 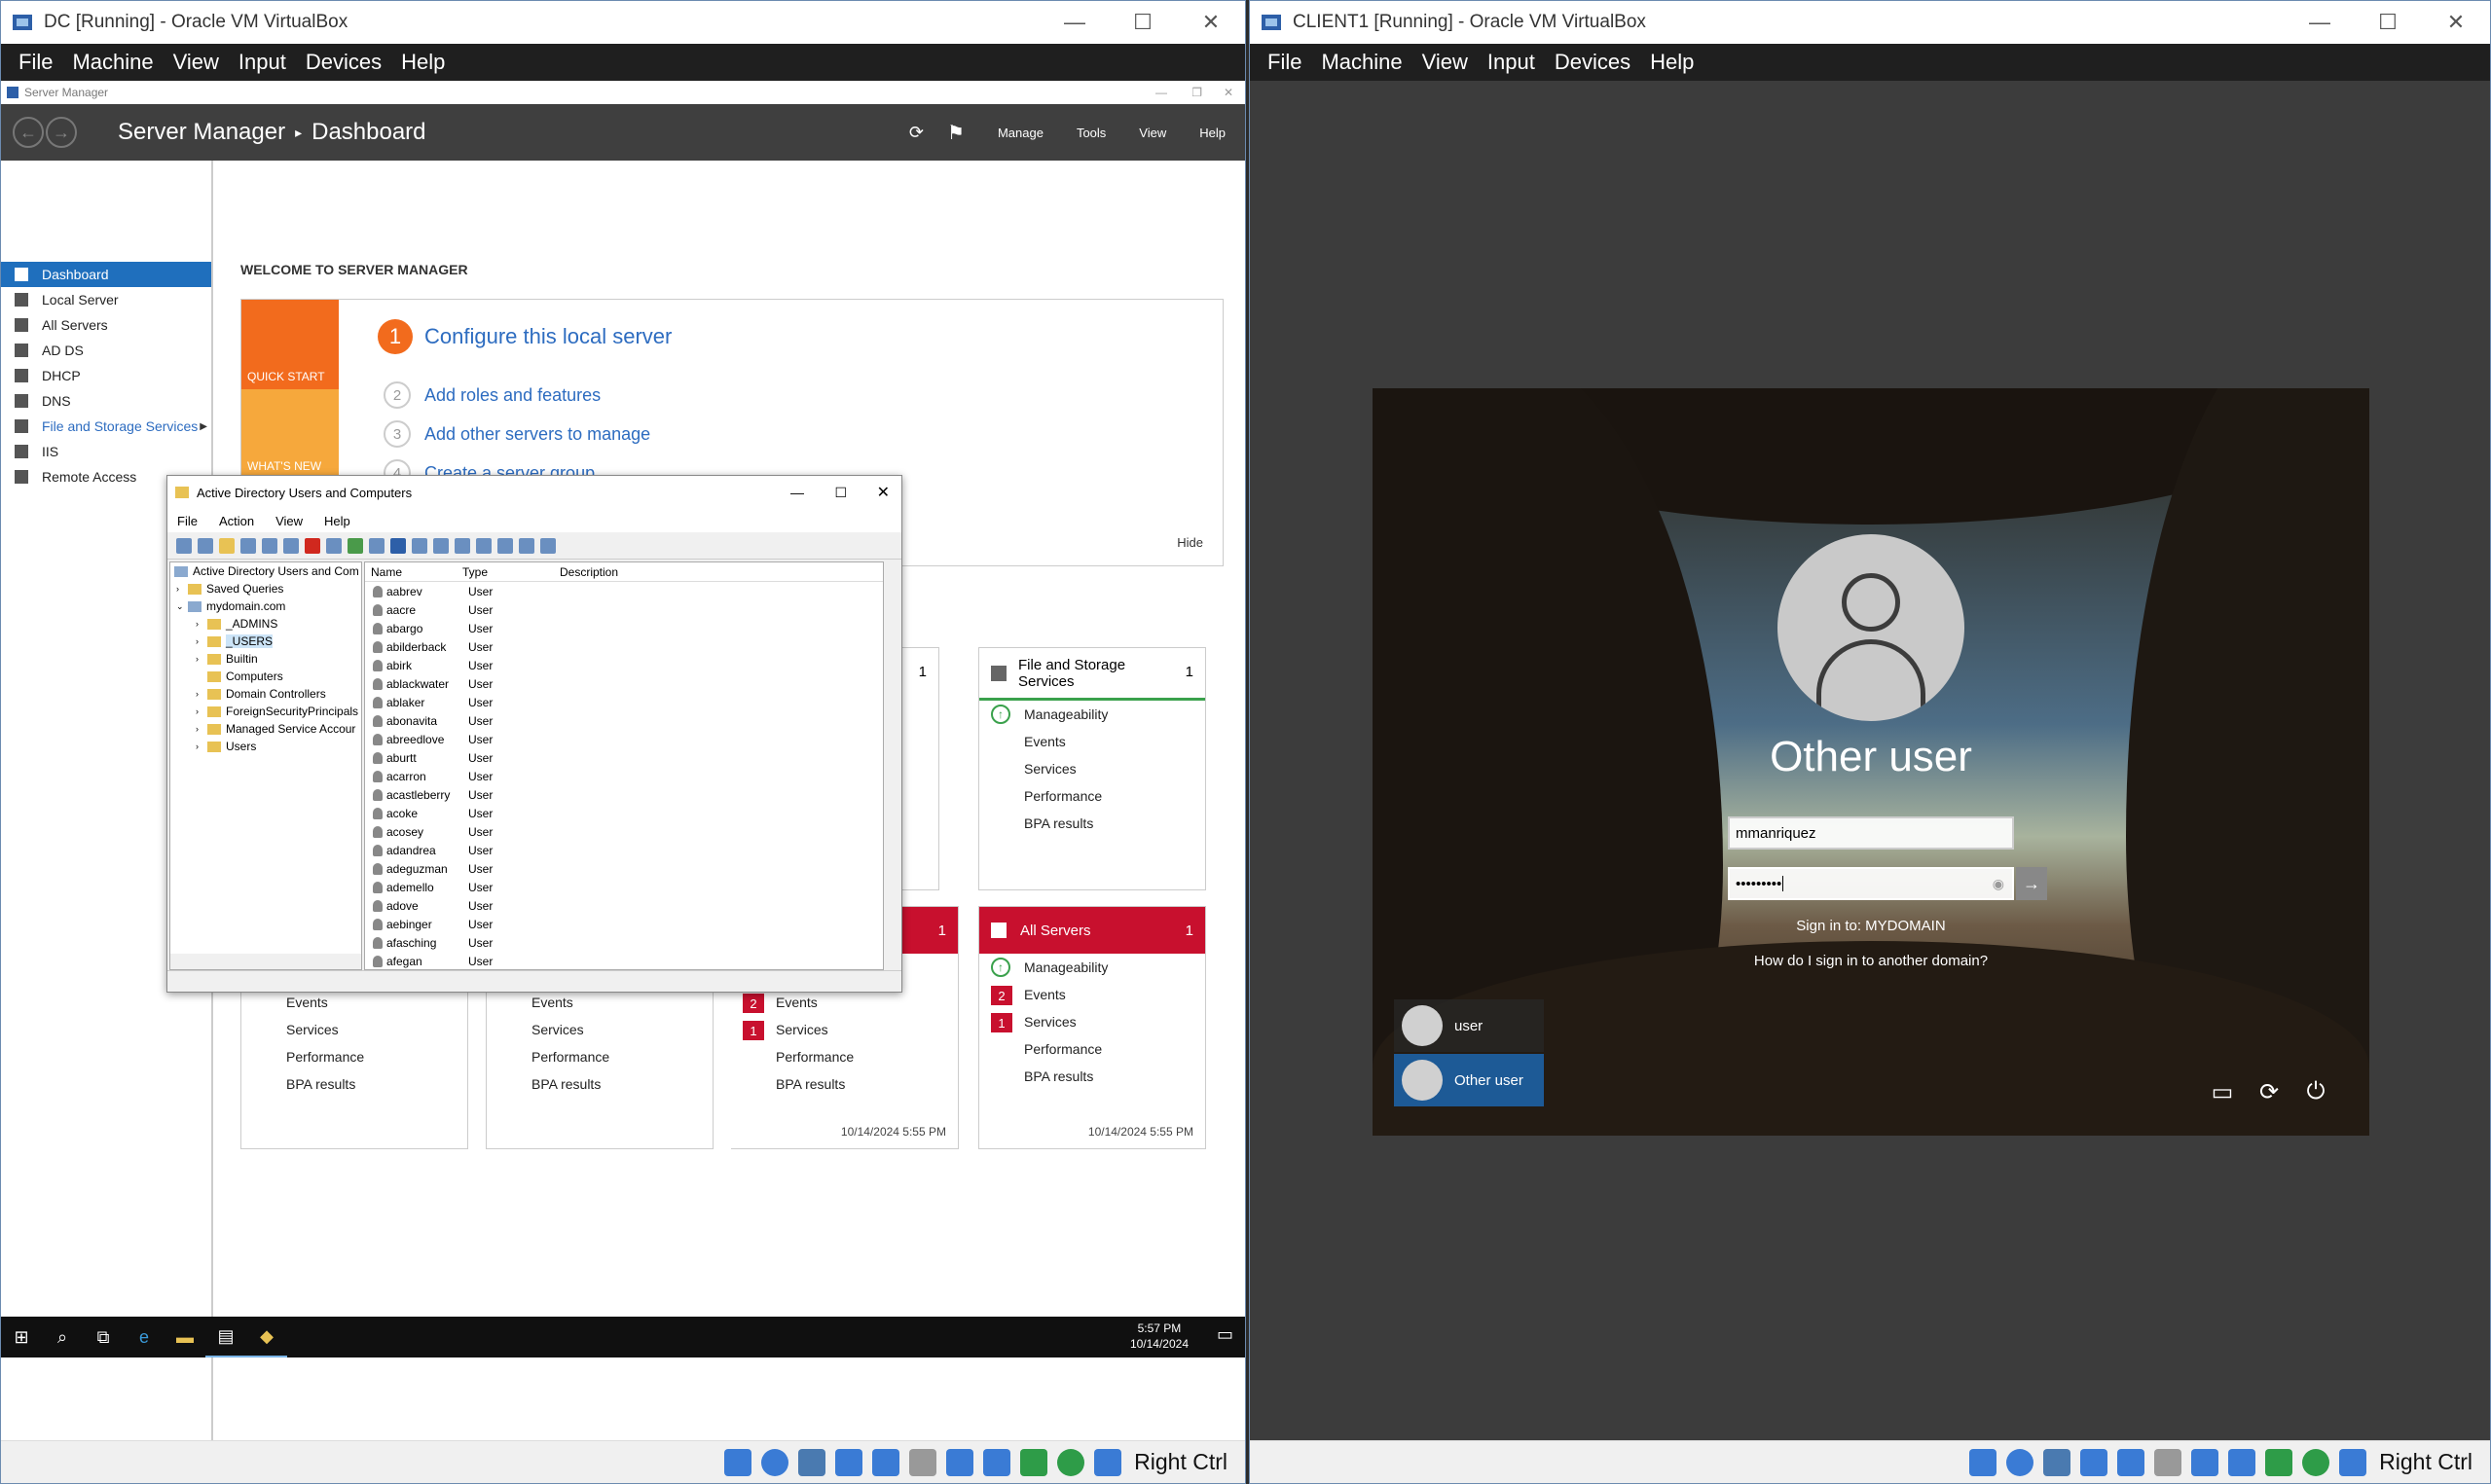 I want to click on copy-icon, so click(x=291, y=546).